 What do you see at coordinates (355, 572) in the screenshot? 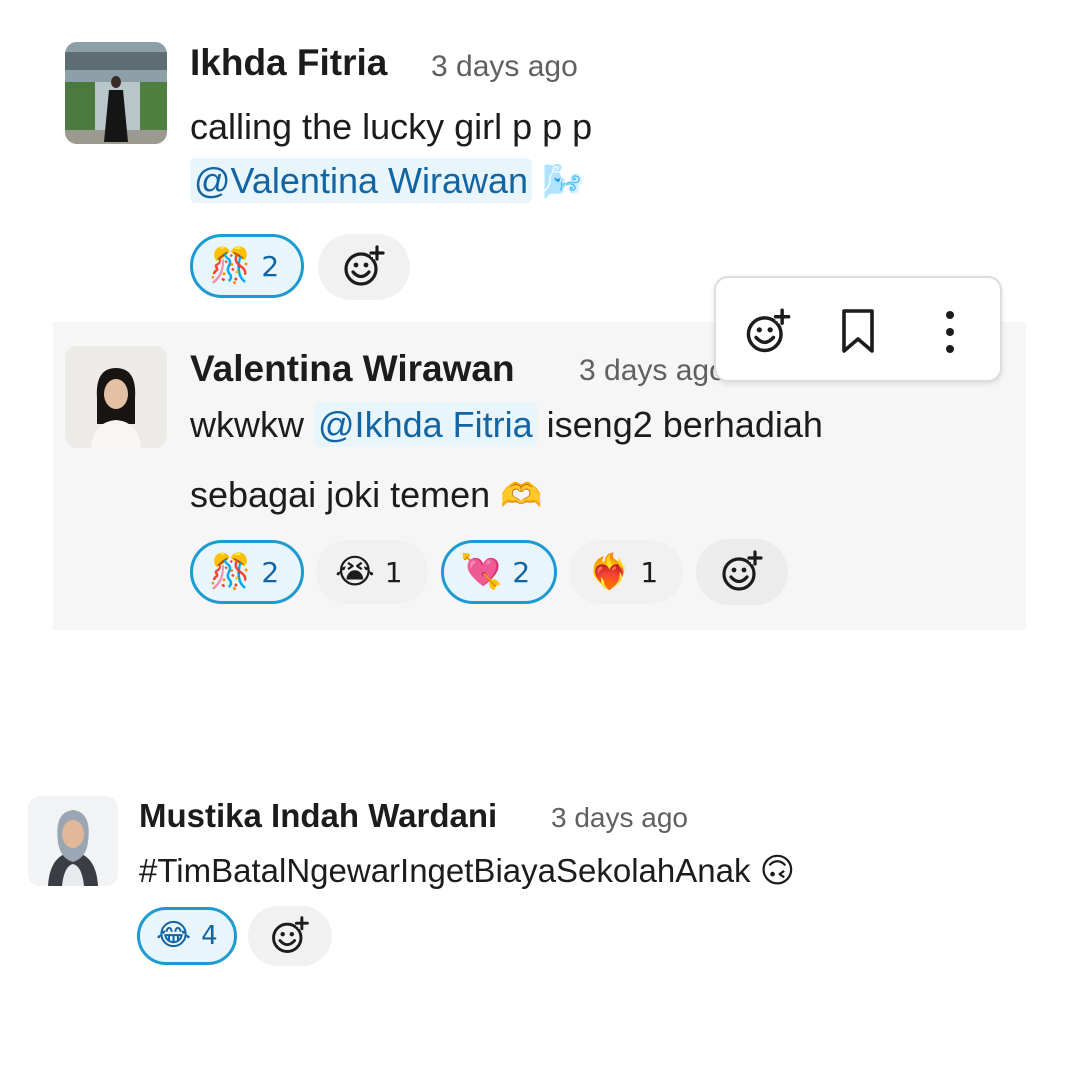
I see `reaction-emoji: 😭` at bounding box center [355, 572].